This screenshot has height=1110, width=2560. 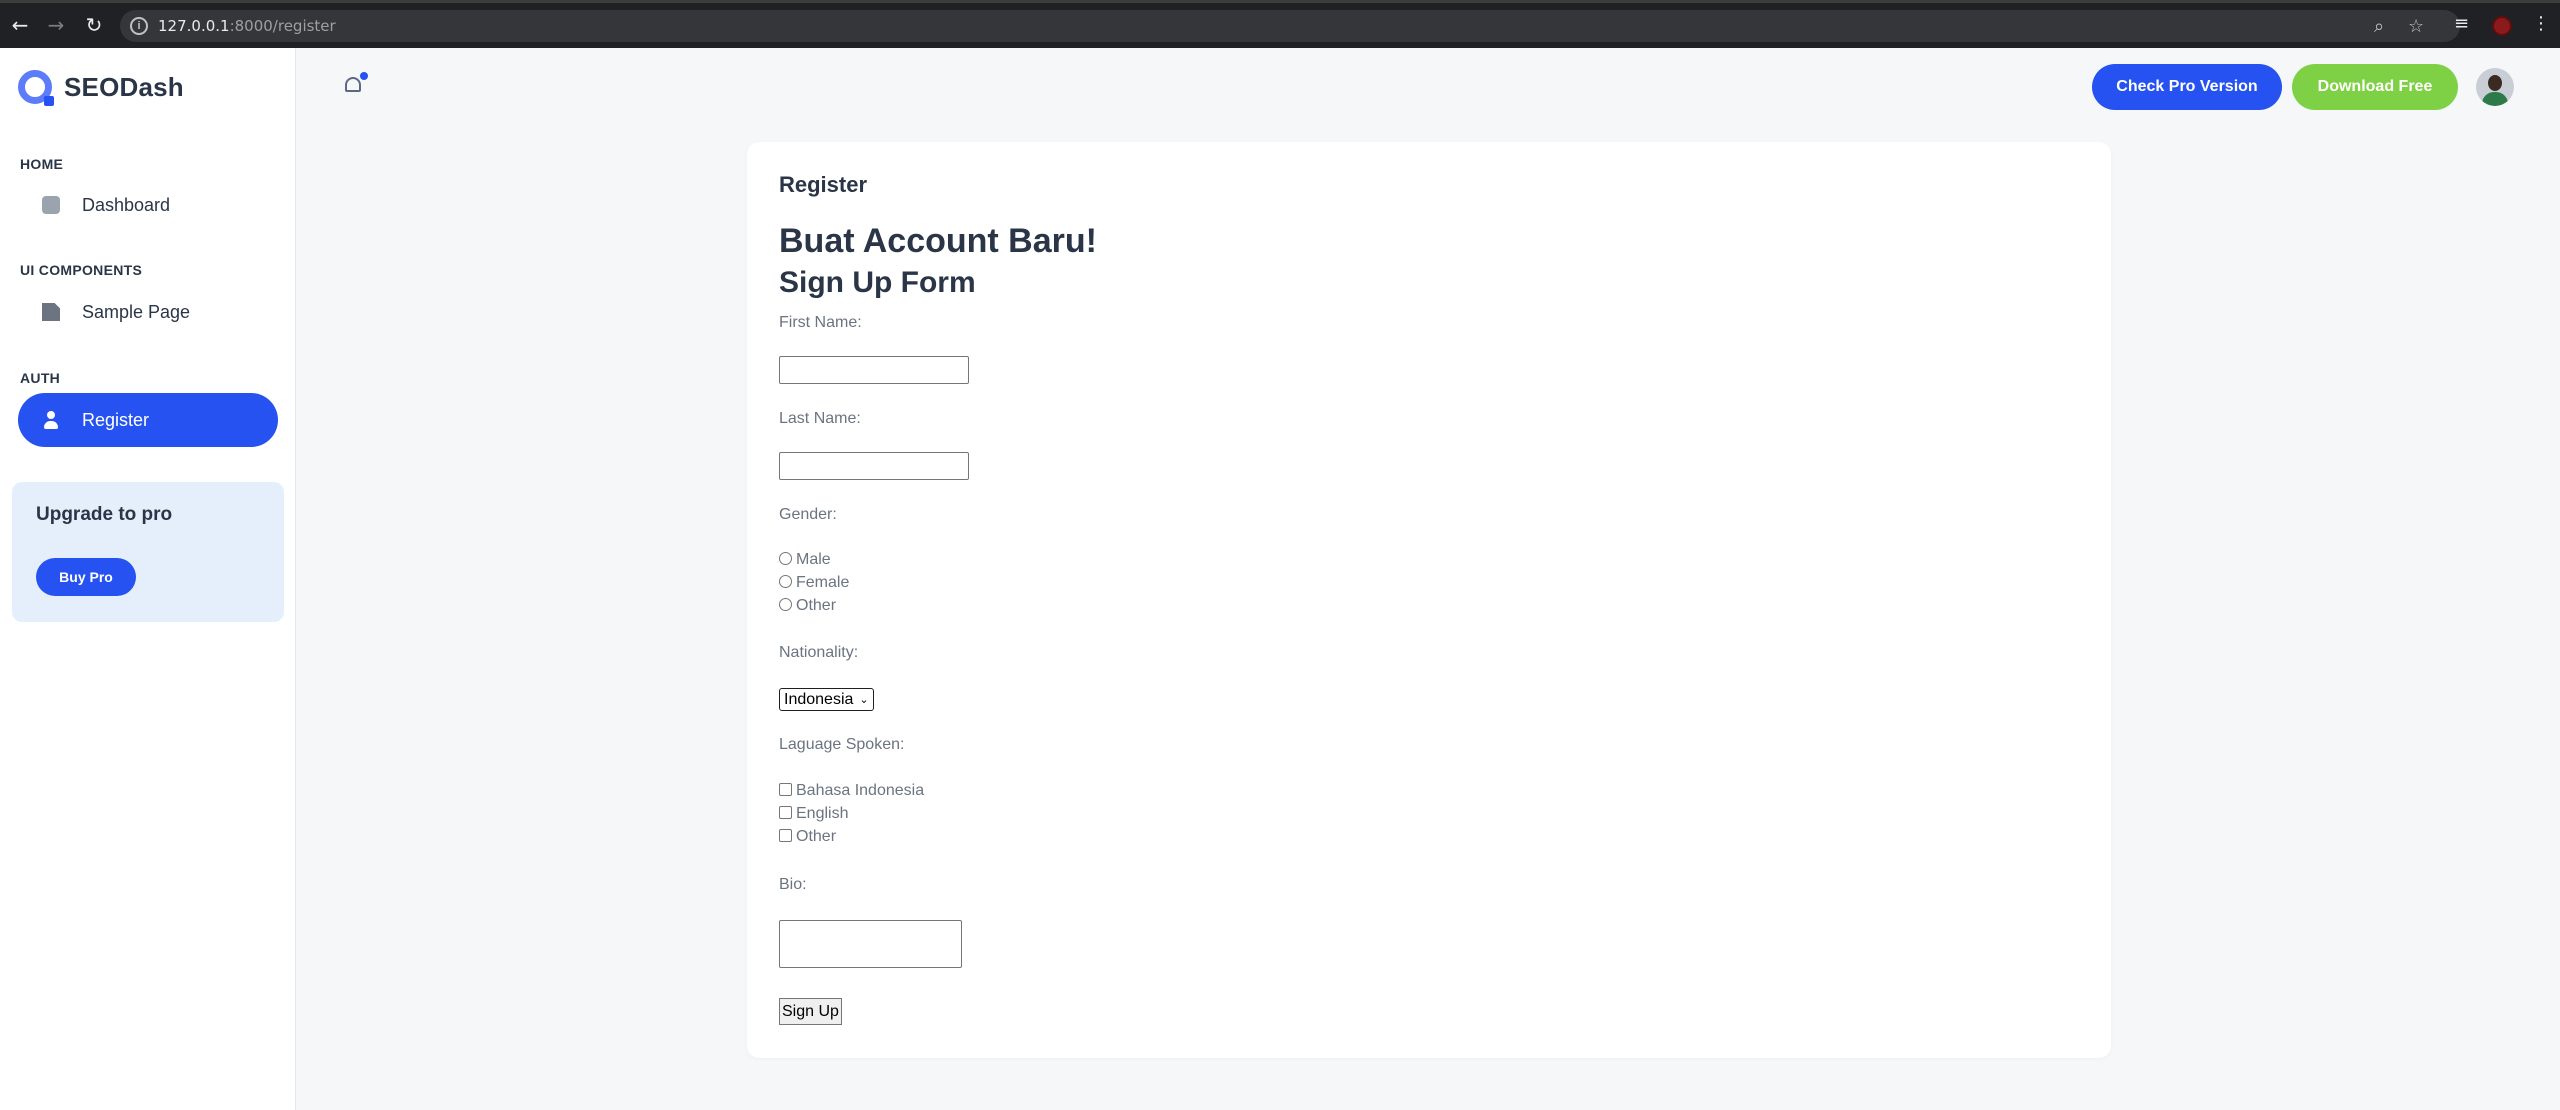 I want to click on buy-pro-button: Buy Pro, so click(x=86, y=577).